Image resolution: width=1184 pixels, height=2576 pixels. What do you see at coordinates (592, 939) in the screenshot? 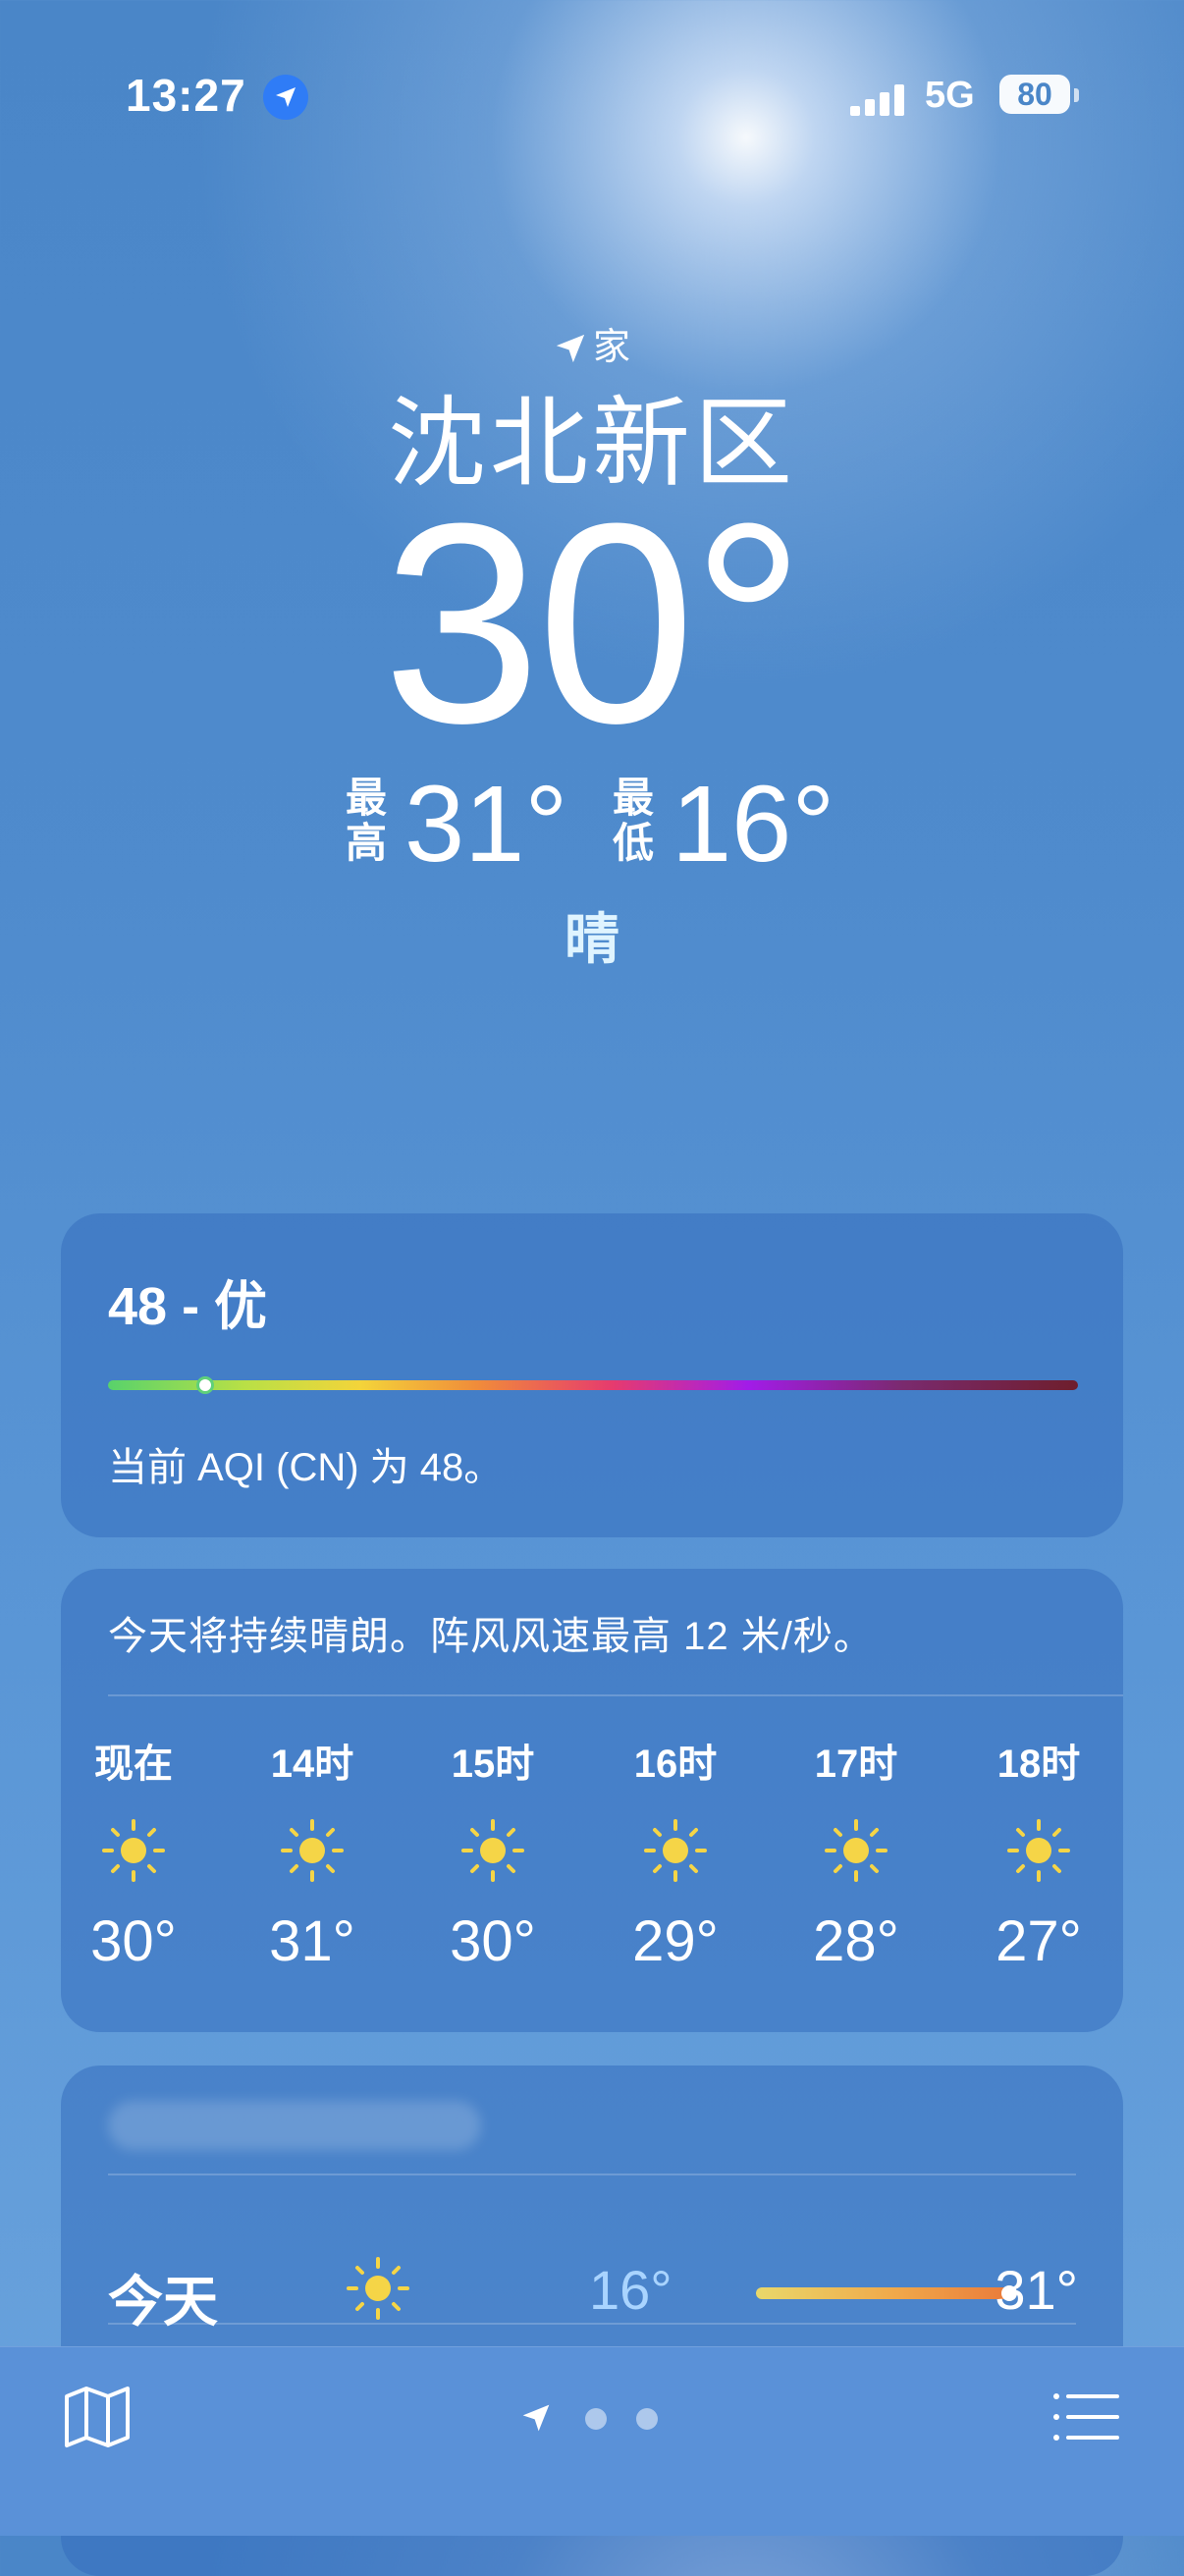
I see `condition: 晴` at bounding box center [592, 939].